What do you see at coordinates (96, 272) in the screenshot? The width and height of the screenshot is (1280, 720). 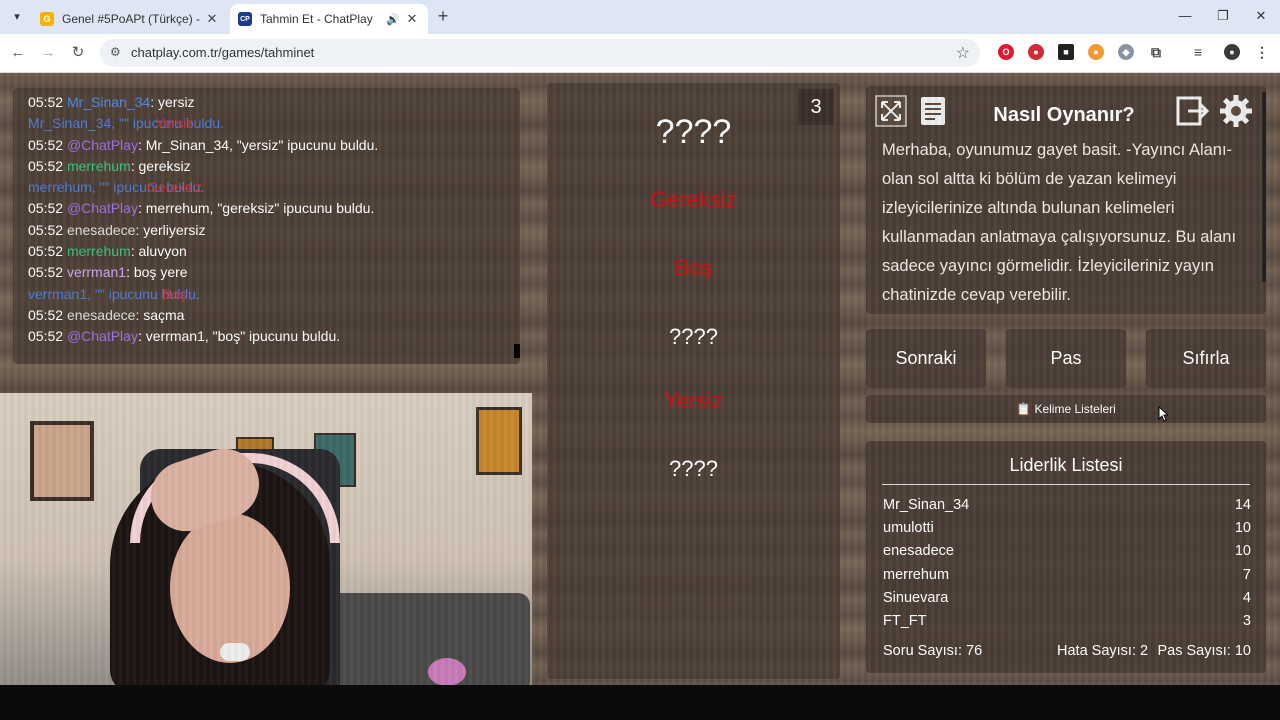 I see `chat-username: verrman1` at bounding box center [96, 272].